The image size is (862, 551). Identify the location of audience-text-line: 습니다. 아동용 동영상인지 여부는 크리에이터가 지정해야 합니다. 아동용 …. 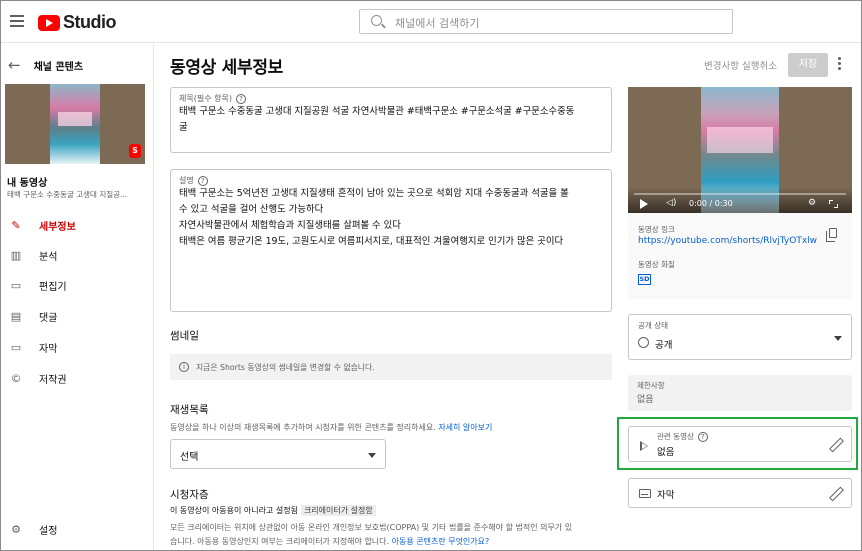
(371, 542).